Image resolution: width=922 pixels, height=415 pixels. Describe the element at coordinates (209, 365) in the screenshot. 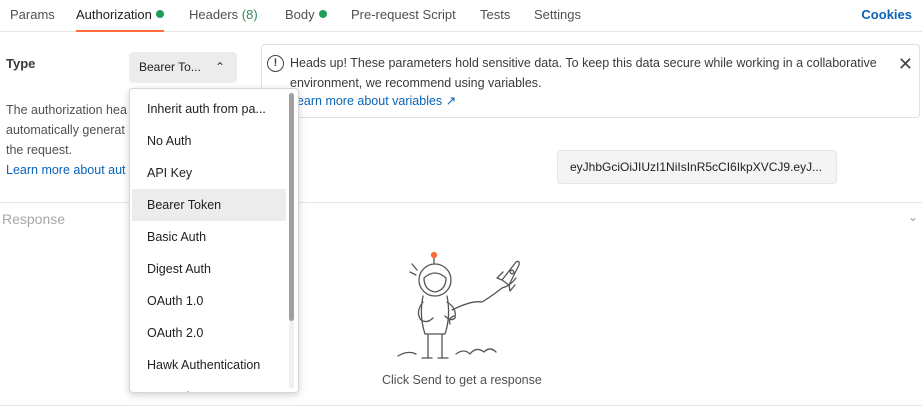

I see `dropdown-item-hawk: Hawk Authentication` at that location.